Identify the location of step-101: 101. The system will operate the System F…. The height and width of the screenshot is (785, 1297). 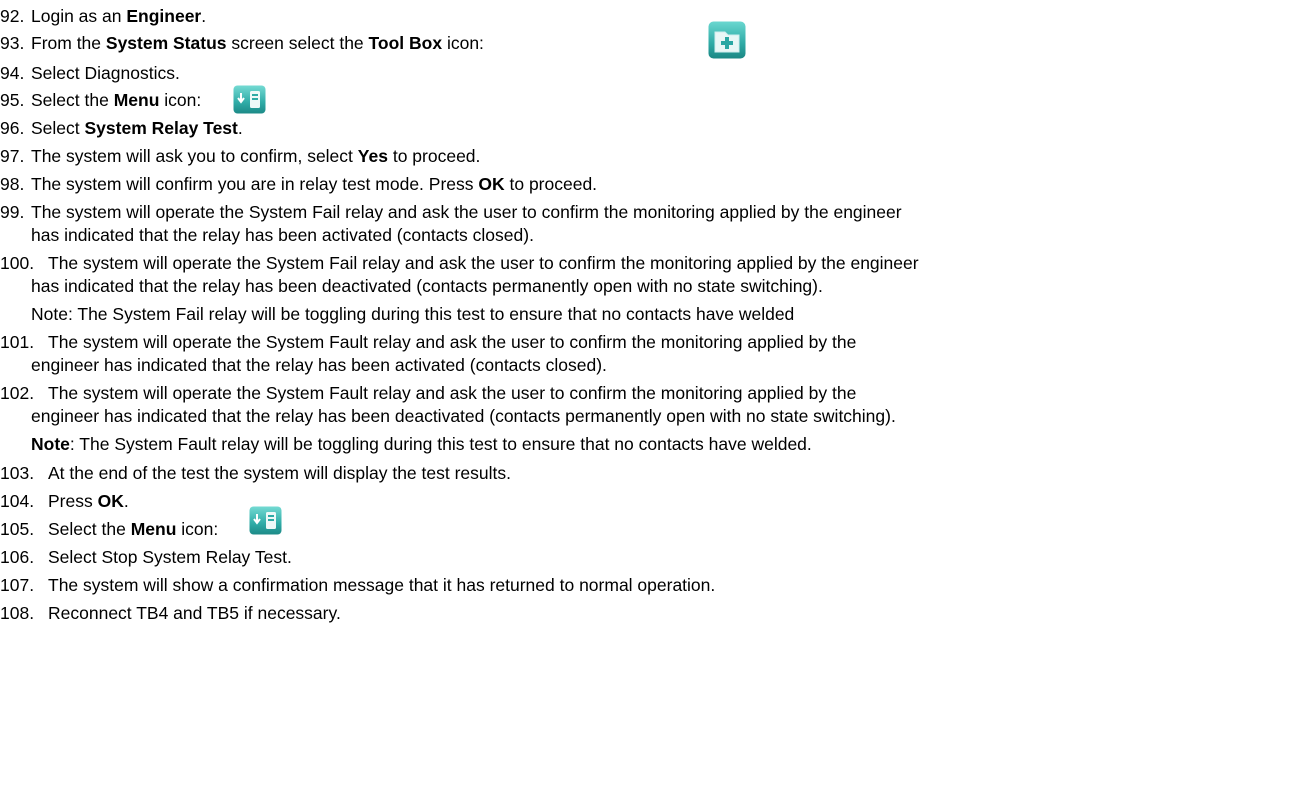
(428, 342).